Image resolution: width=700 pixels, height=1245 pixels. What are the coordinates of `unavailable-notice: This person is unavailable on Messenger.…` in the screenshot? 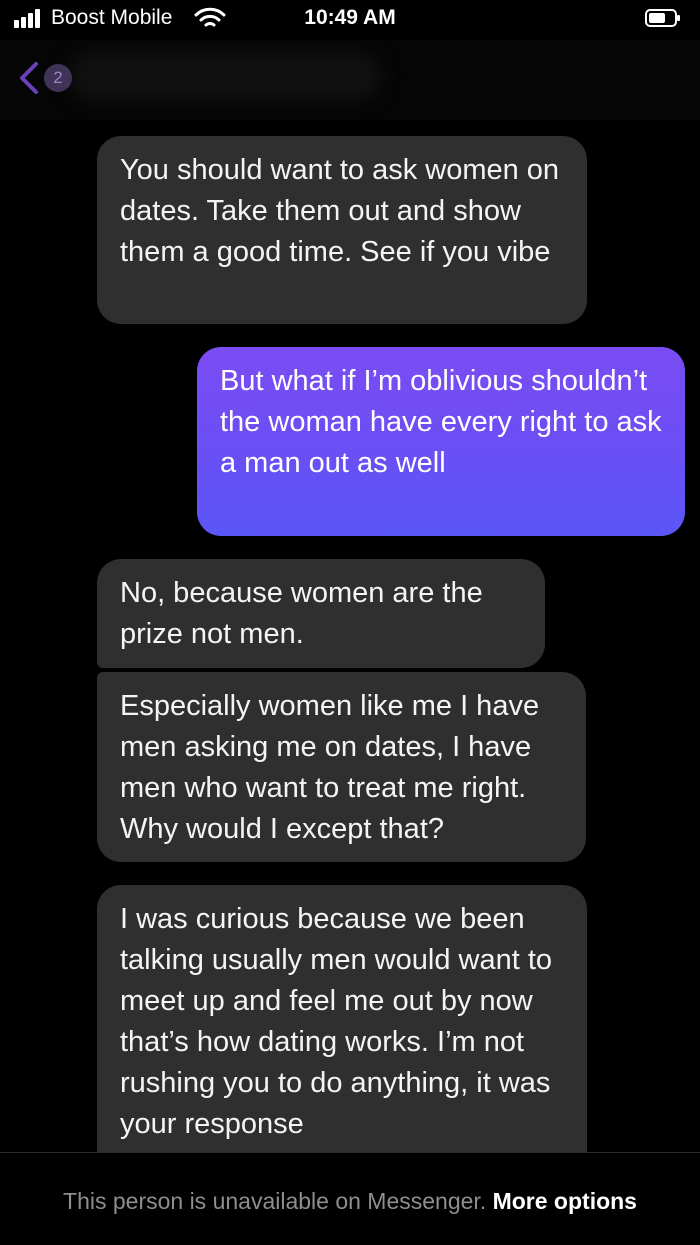 It's located at (350, 1201).